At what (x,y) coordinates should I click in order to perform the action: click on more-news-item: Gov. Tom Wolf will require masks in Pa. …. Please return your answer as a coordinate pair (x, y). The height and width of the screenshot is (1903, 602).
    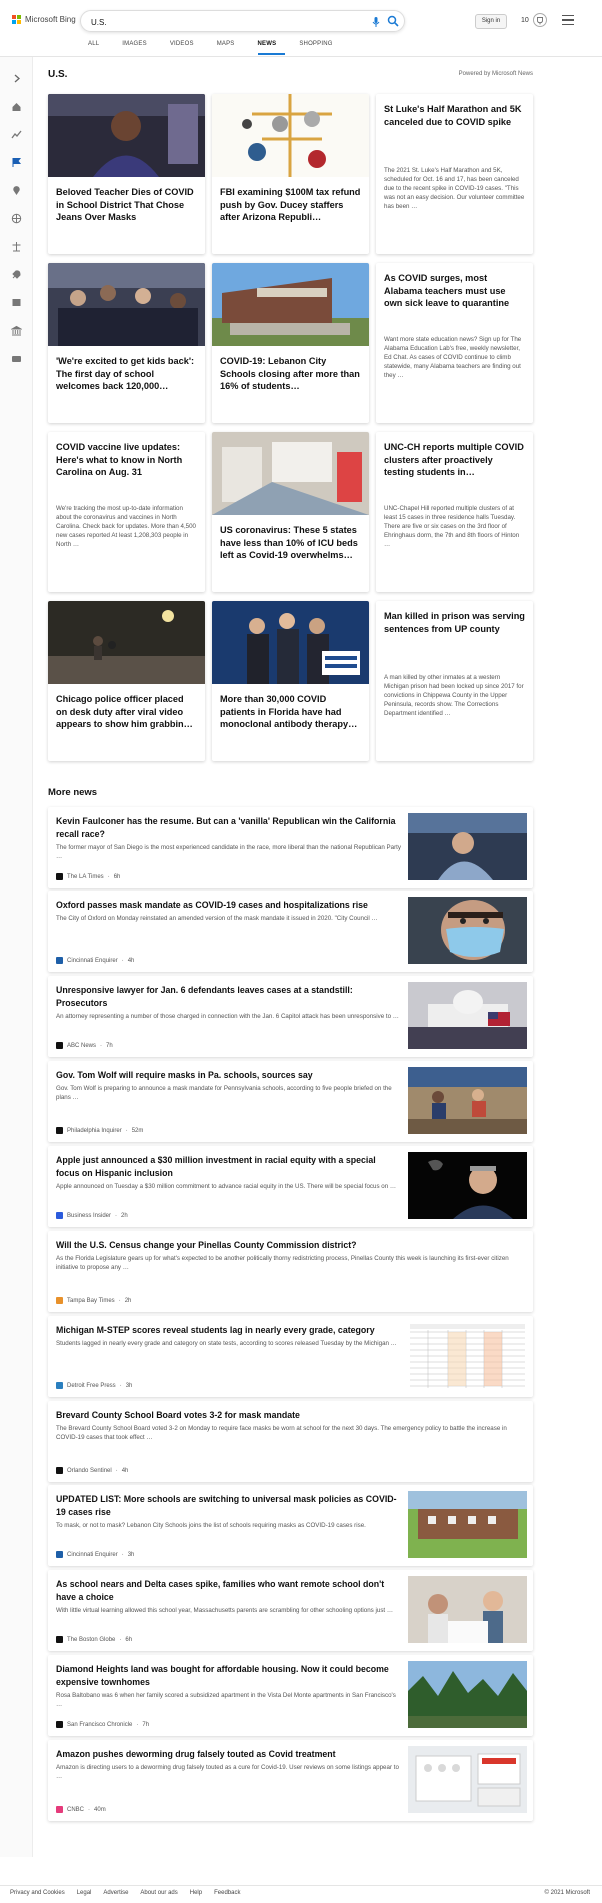
    Looking at the image, I should click on (290, 1101).